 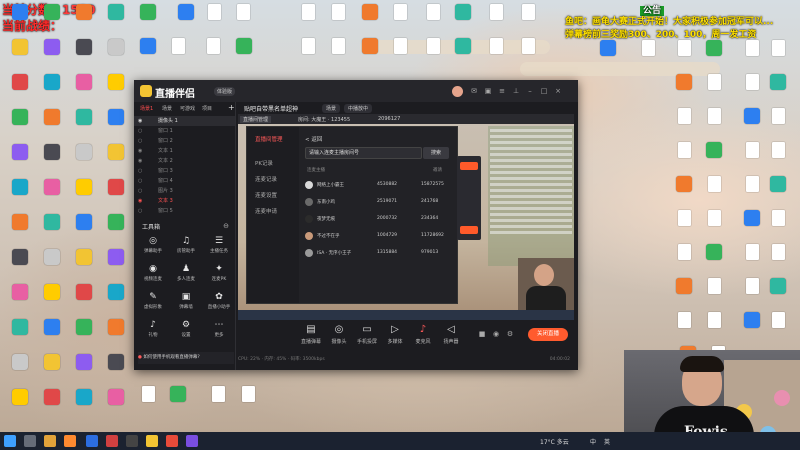 I want to click on explorer-icon, so click(x=50, y=441).